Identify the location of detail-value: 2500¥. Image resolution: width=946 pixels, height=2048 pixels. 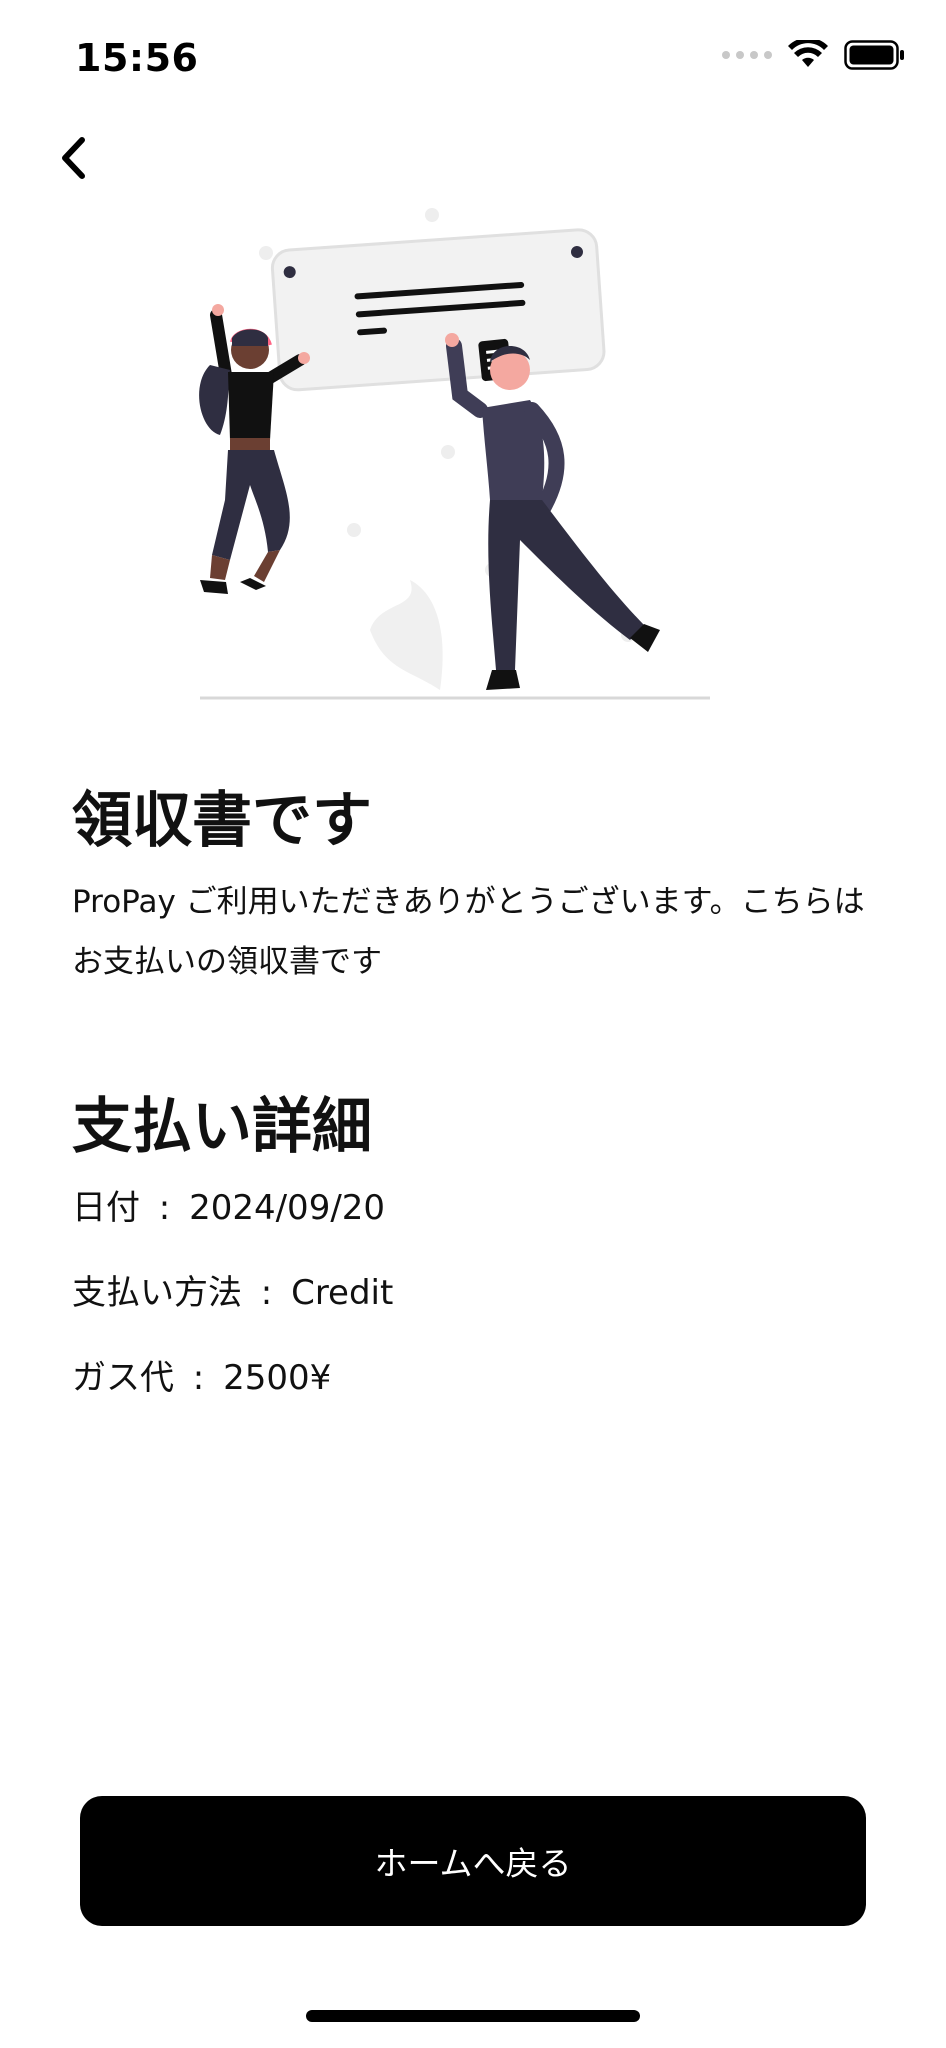
(277, 1378).